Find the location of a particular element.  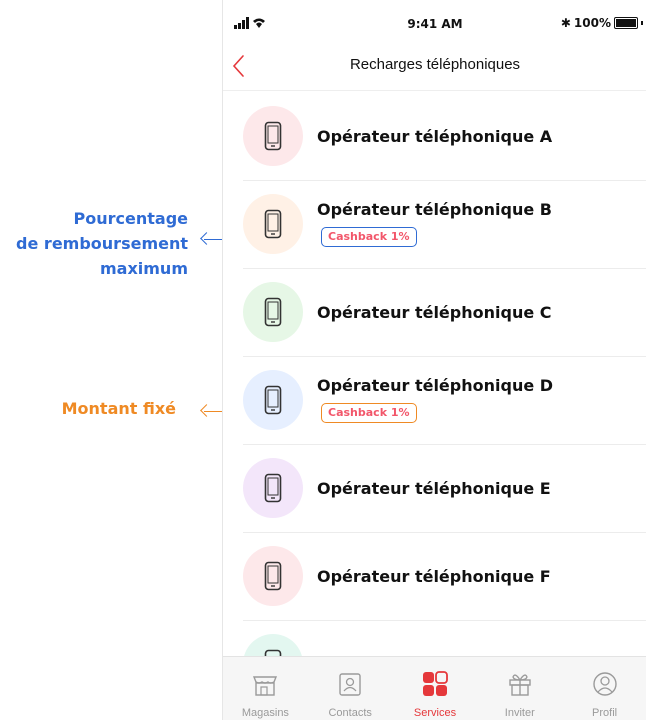

tab-inviter: Inviter is located at coordinates (519, 688).